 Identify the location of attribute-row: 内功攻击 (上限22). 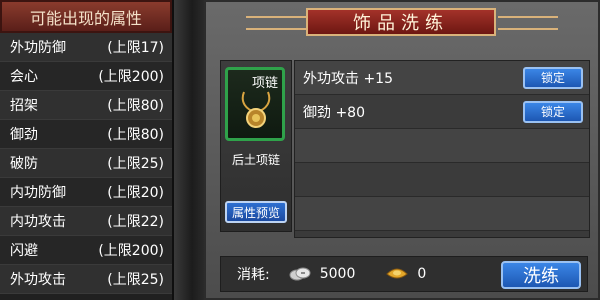
(86, 221).